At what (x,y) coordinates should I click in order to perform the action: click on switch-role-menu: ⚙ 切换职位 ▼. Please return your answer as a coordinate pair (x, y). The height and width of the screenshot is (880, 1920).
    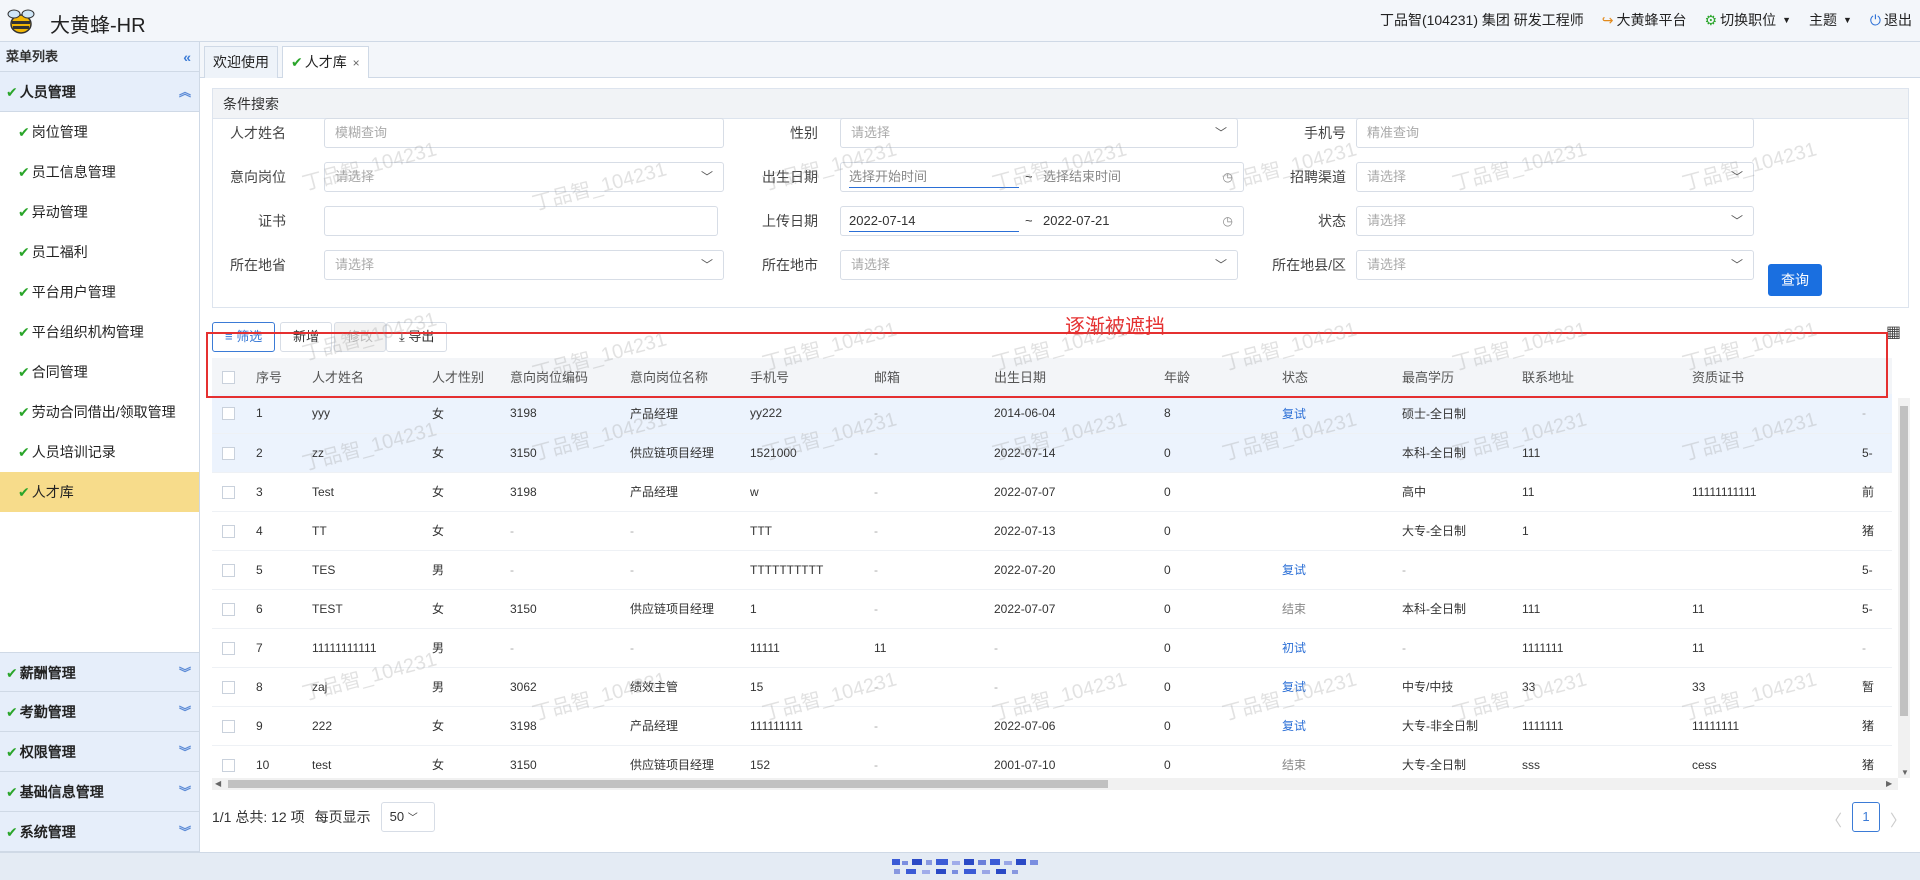
    Looking at the image, I should click on (1748, 20).